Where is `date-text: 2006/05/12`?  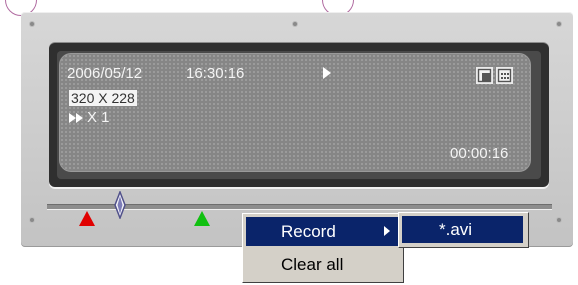 date-text: 2006/05/12 is located at coordinates (105, 73).